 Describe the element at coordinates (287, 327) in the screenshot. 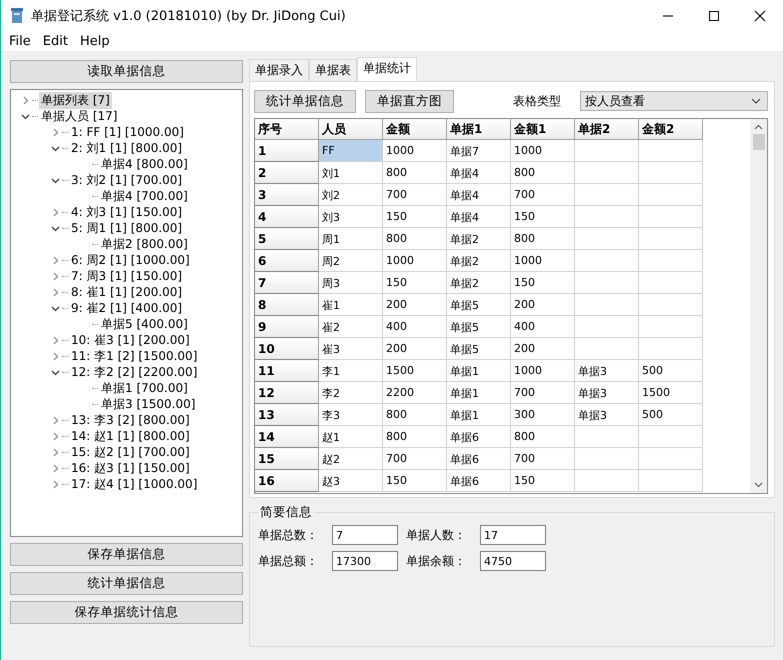

I see `row-header: 9` at that location.